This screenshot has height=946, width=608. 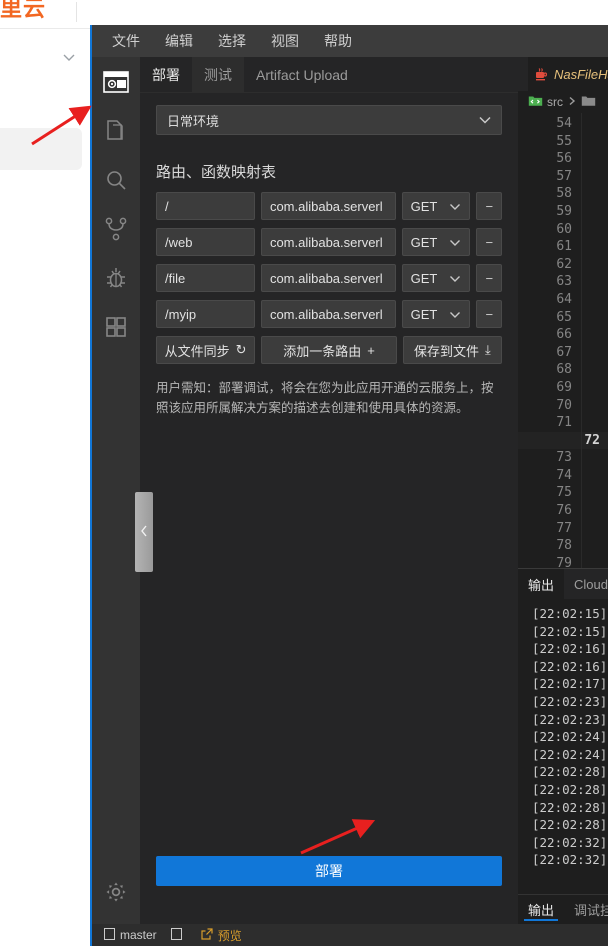 I want to click on route-path-input: /file, so click(x=205, y=278).